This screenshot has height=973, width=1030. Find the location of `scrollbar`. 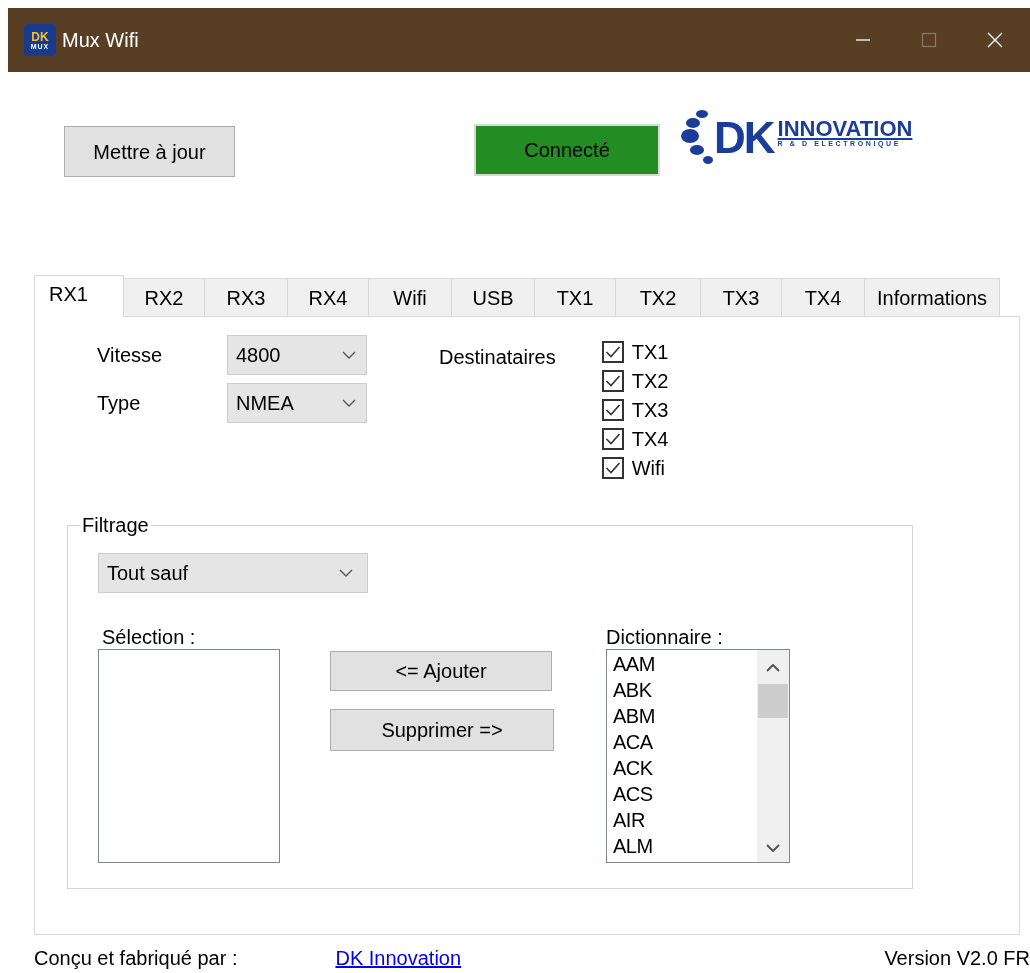

scrollbar is located at coordinates (773, 756).